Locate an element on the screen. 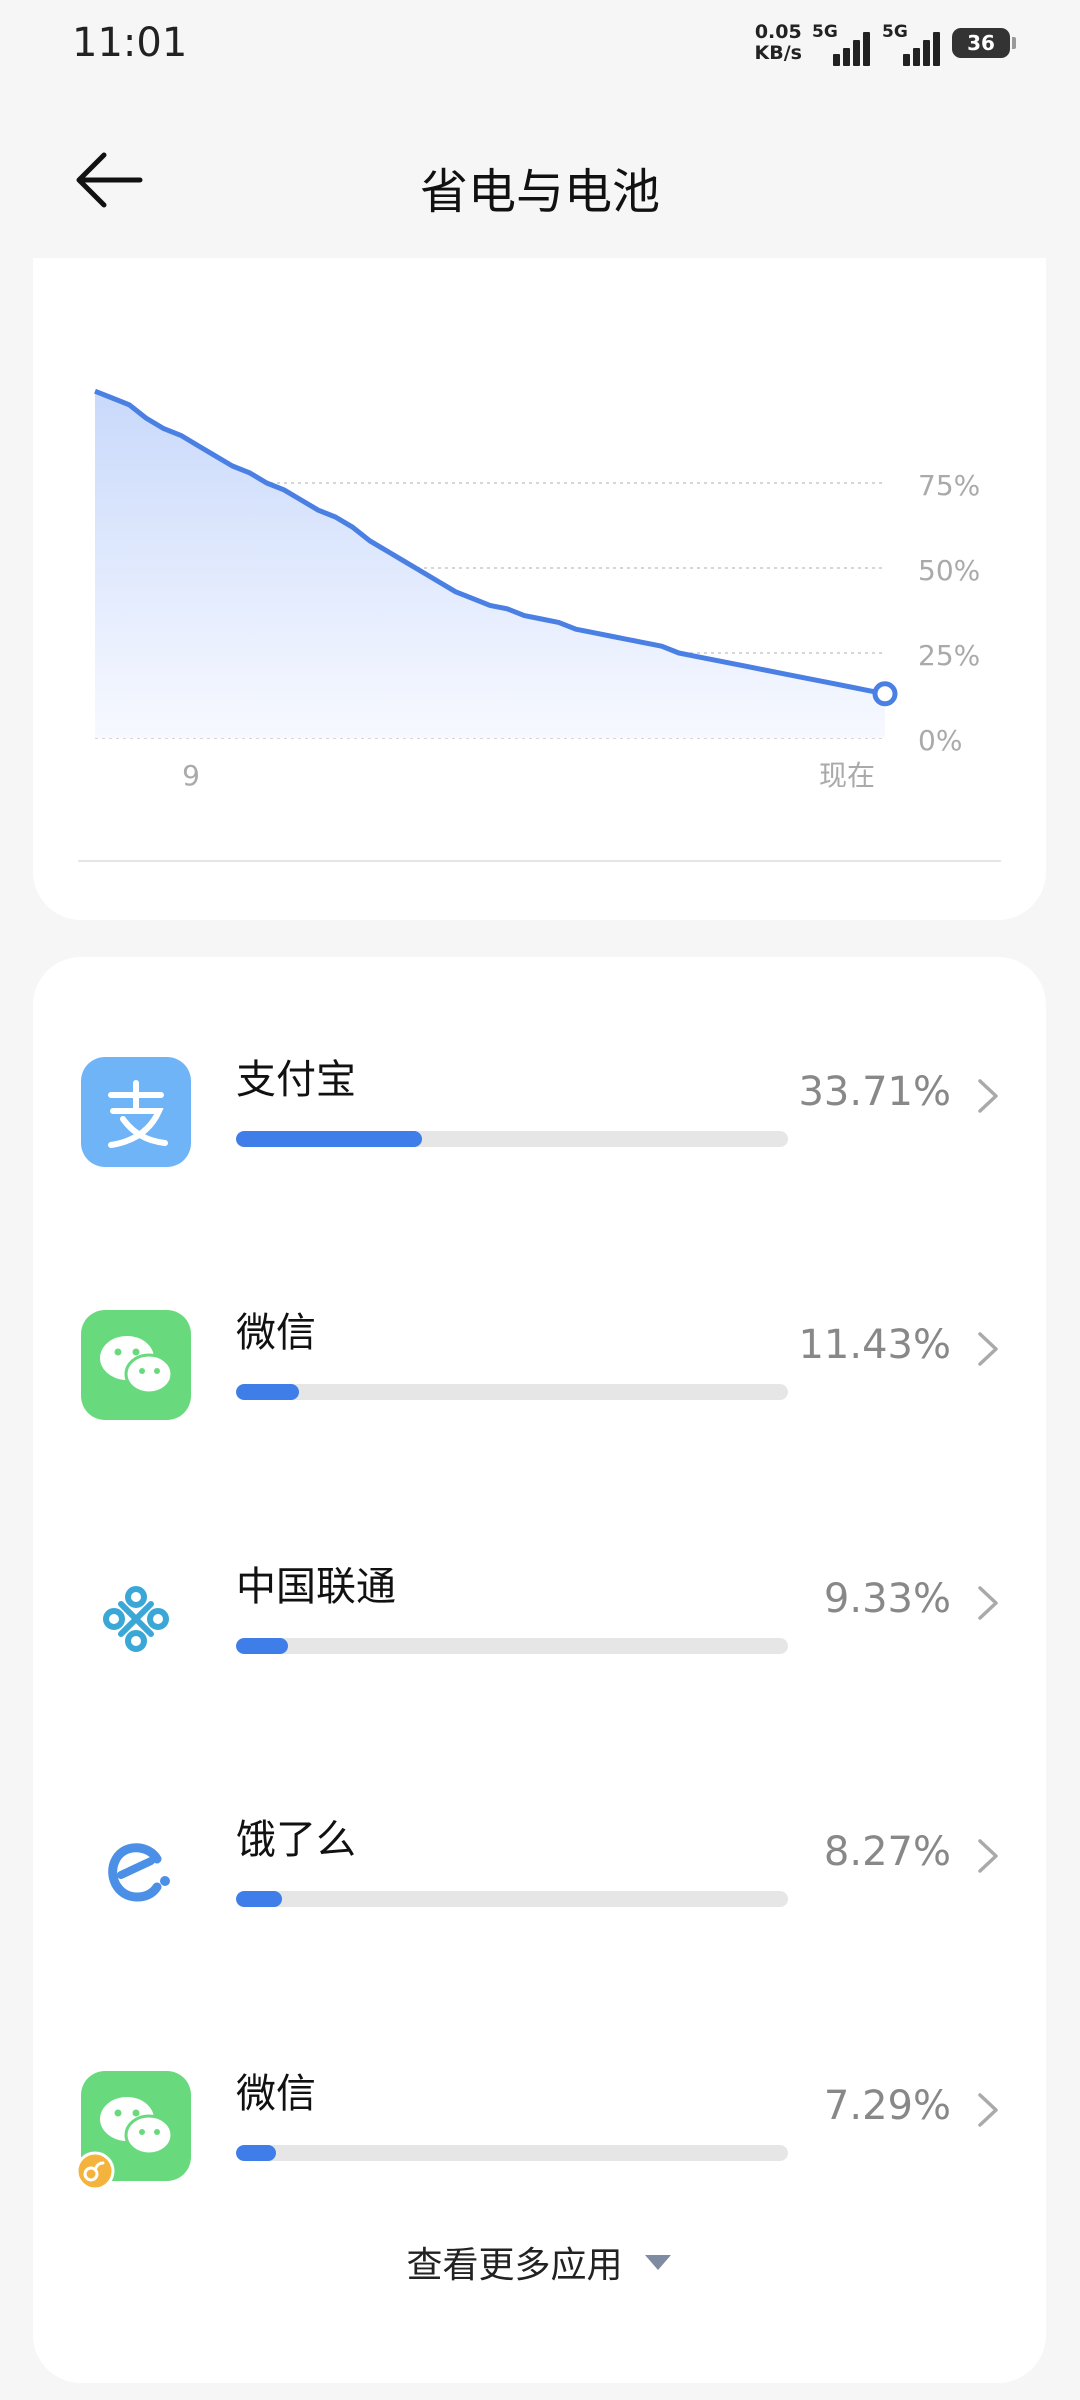 This screenshot has width=1080, height=2400. x-tick-label: 现在 is located at coordinates (847, 775).